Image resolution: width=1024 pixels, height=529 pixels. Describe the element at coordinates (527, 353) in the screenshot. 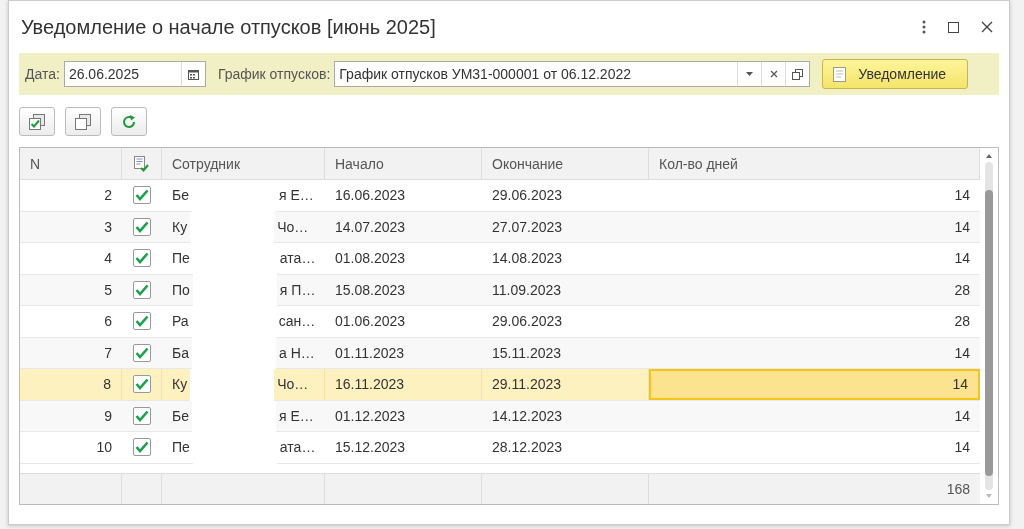

I see `table-cell-text: 15.11.2023` at that location.